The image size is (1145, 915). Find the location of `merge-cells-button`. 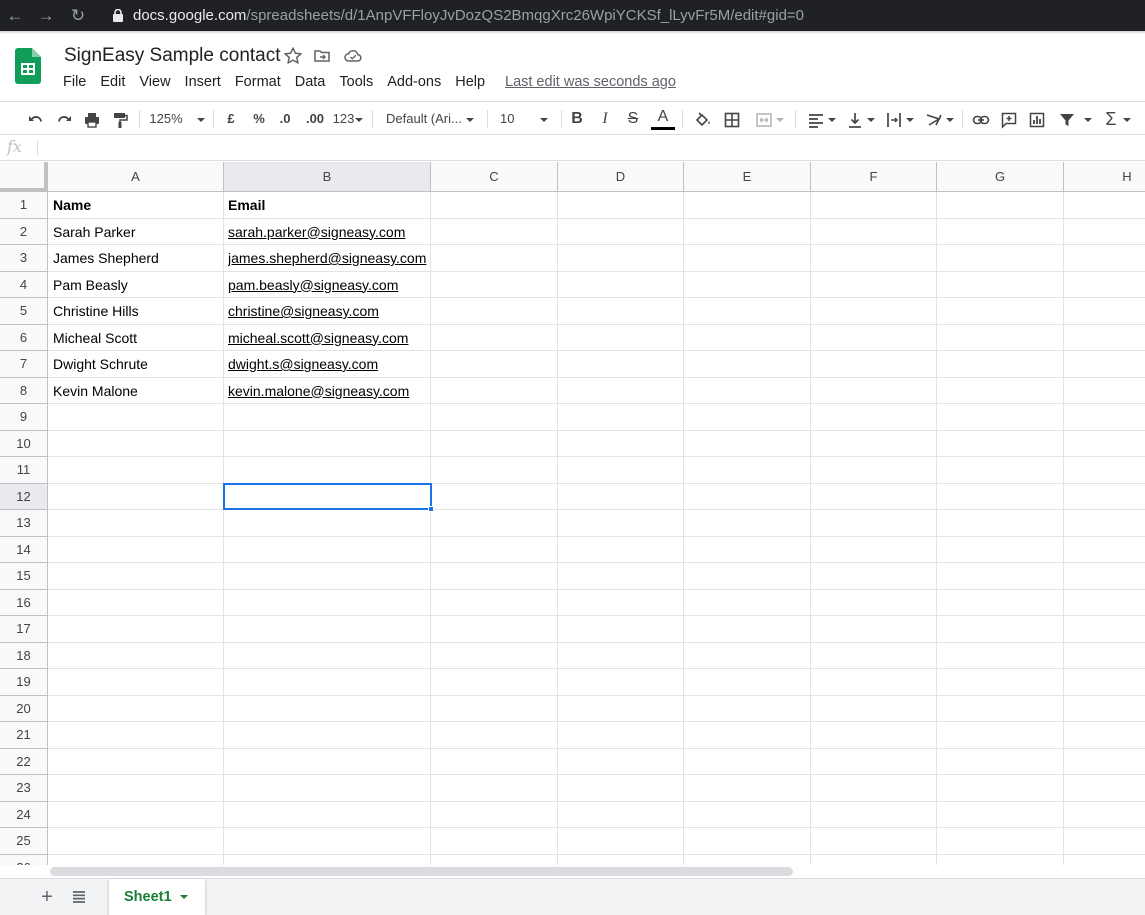

merge-cells-button is located at coordinates (769, 119).